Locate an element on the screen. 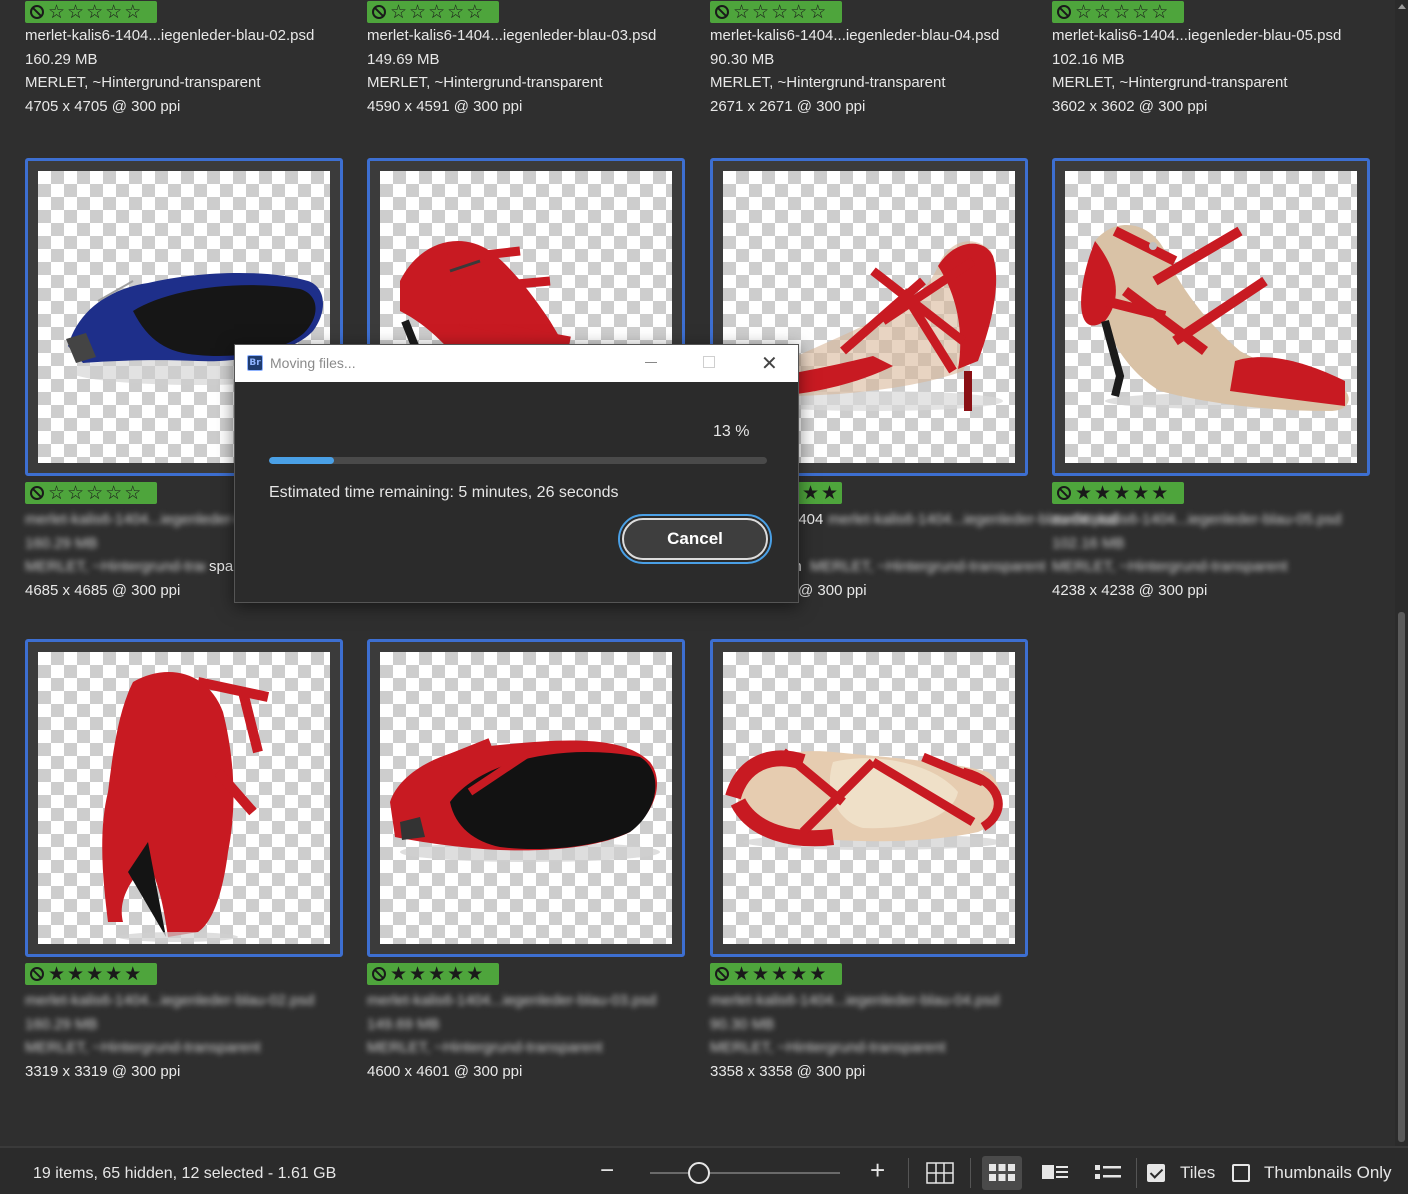 Image resolution: width=1408 pixels, height=1194 pixels. file-size-blurred: 90.30 MB is located at coordinates (742, 1024).